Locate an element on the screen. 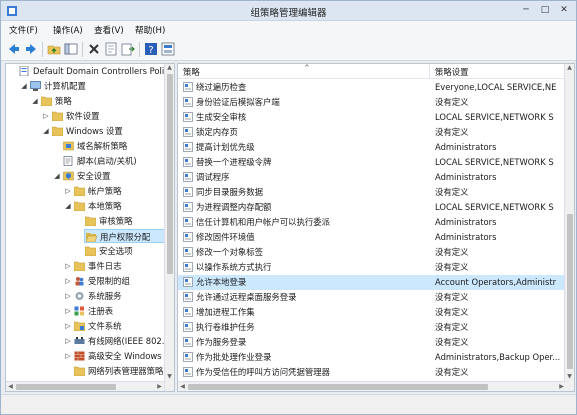 The height and width of the screenshot is (415, 577). menu-action: 操作(A) is located at coordinates (68, 30).